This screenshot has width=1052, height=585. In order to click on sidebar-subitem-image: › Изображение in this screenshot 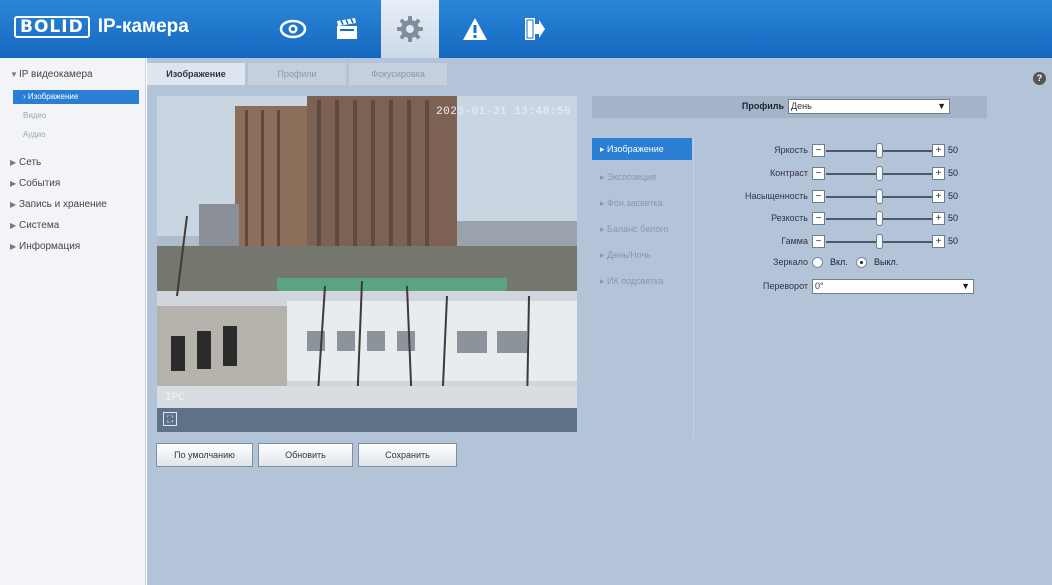, I will do `click(76, 97)`.